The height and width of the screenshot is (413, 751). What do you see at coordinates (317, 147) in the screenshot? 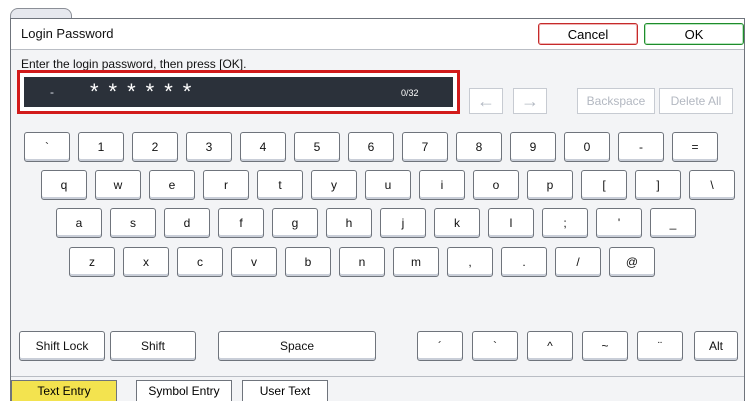
I see `keyboard-key: 5` at bounding box center [317, 147].